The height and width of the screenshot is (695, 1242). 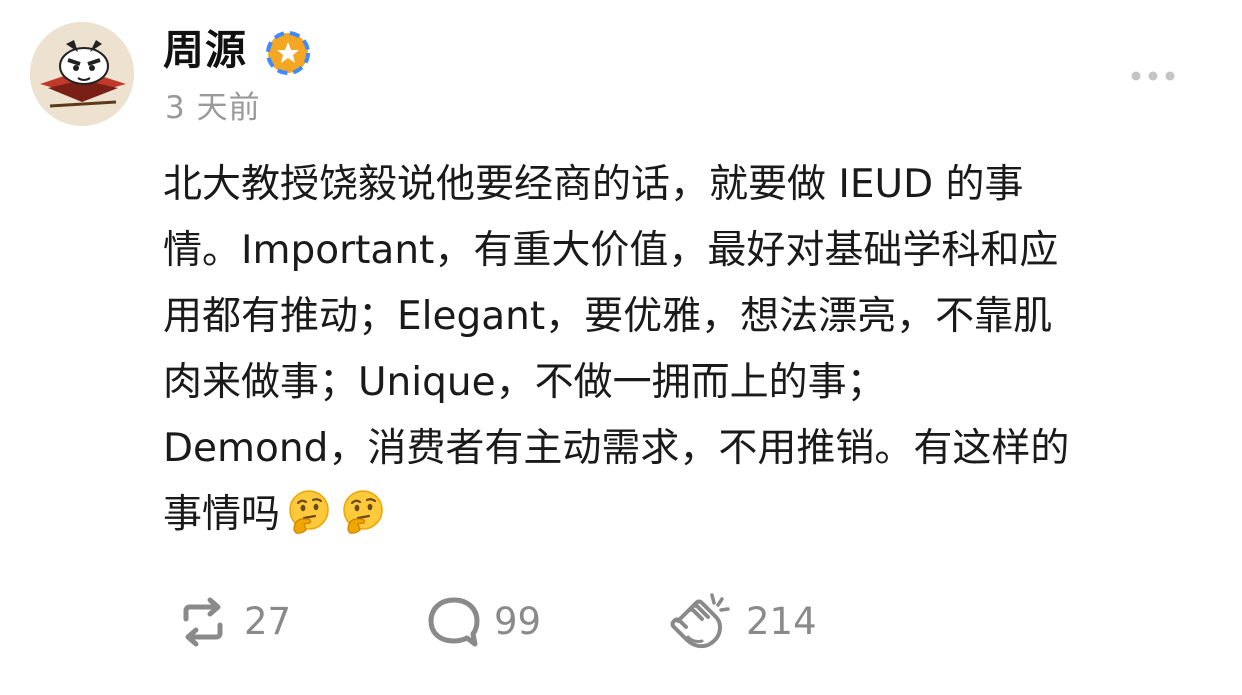 I want to click on post-text-line: Demond，消费者有主动需求，不用推销。有这样的, so click(x=616, y=448).